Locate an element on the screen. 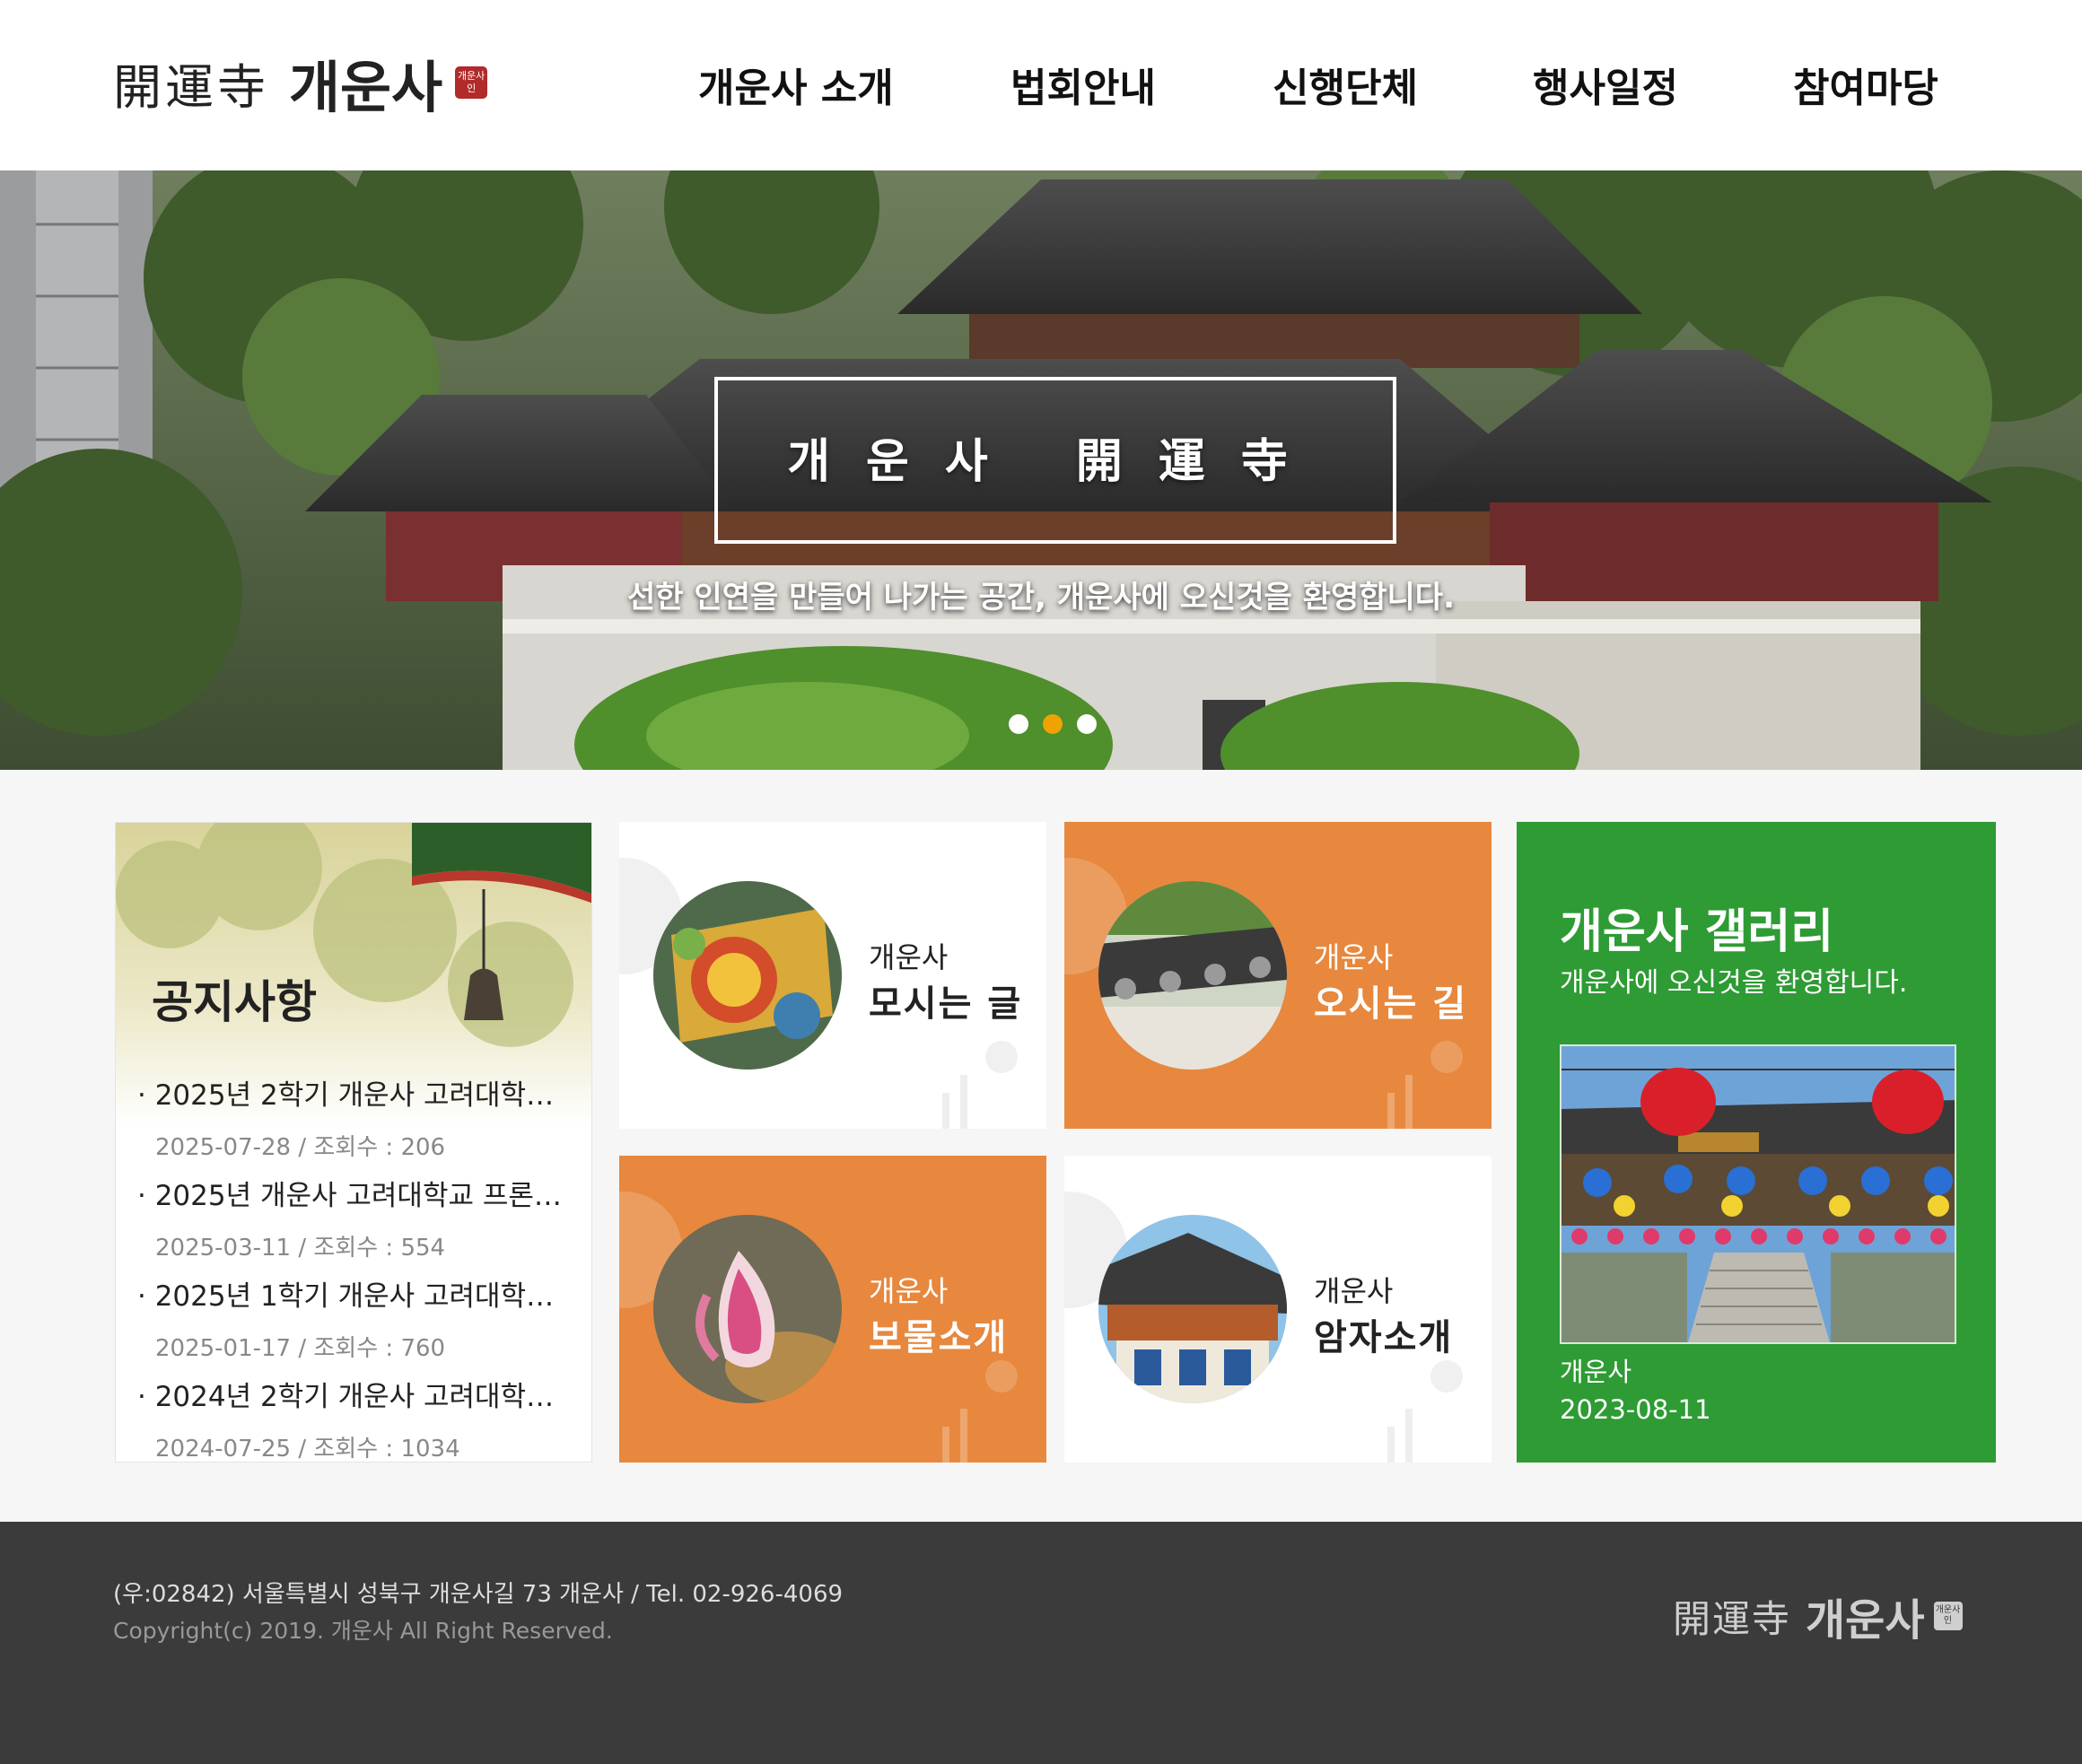 Image resolution: width=2082 pixels, height=1764 pixels. gallery-panel: 개운사 갤러리 개운사에 오신것을 환영합니다. 개운사 2023-08-11 is located at coordinates (1756, 1142).